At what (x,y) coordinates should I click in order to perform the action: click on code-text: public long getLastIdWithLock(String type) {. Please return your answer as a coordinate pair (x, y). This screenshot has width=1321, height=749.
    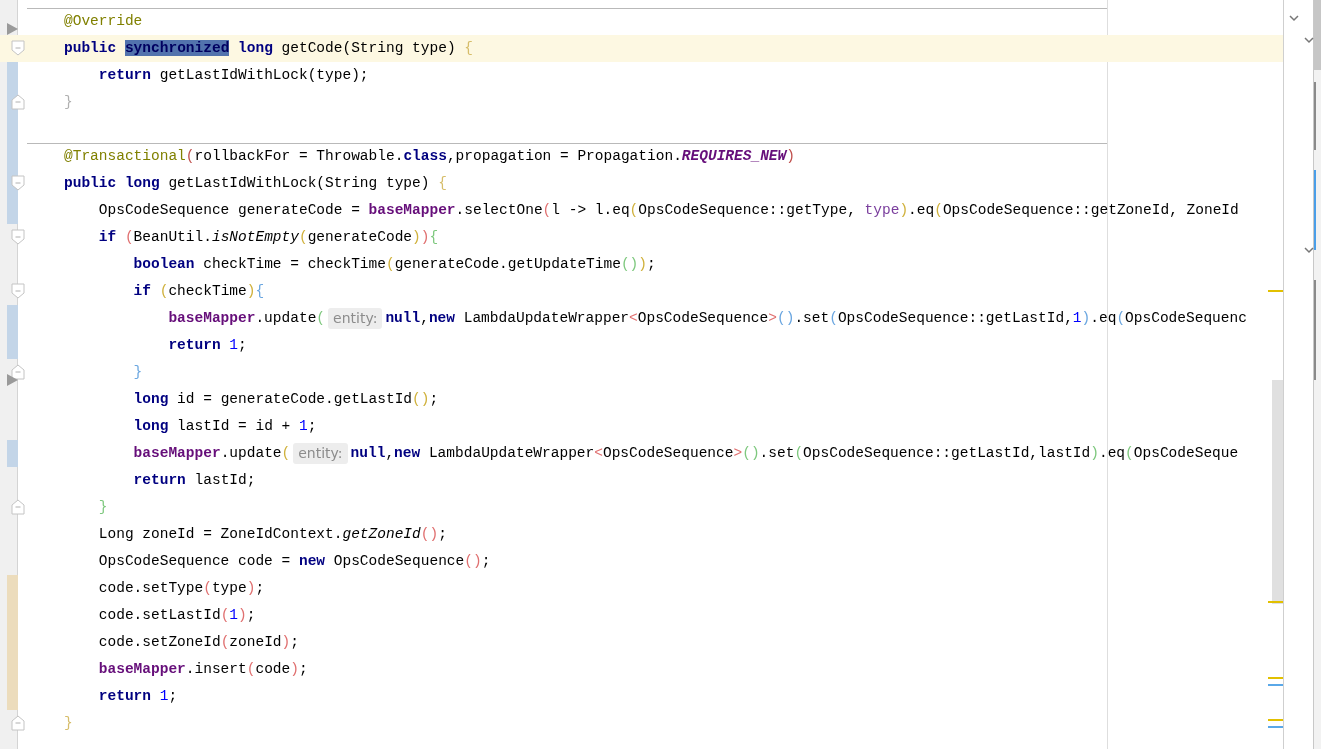
    Looking at the image, I should click on (255, 183).